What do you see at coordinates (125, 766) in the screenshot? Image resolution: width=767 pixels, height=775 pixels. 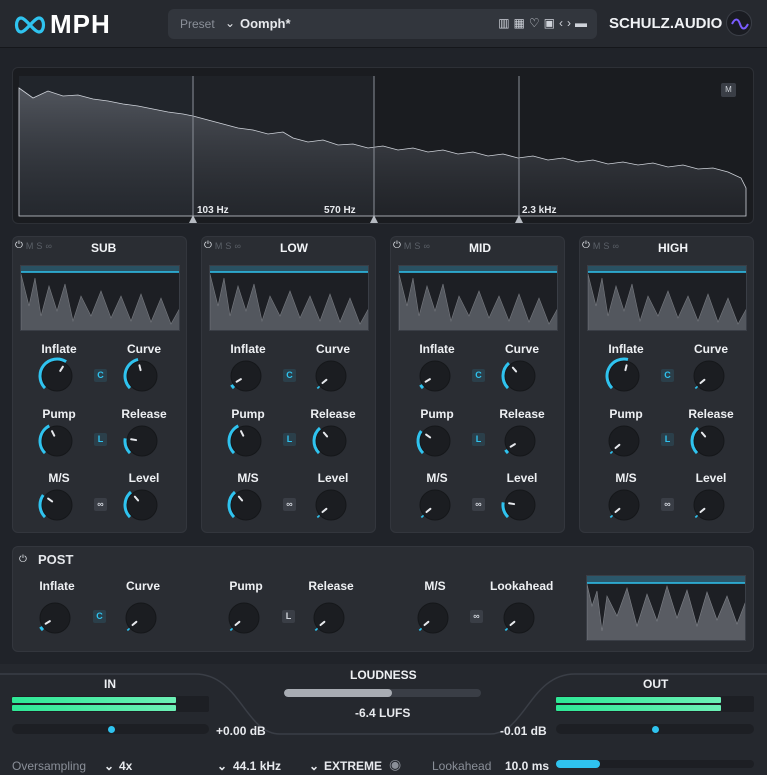 I see `oversampling-value: 4x` at bounding box center [125, 766].